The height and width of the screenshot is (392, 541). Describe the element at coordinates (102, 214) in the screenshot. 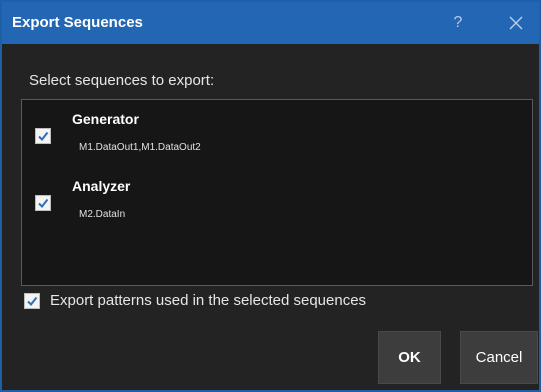

I see `sequence-detail-analyzer: M2.DataIn` at that location.